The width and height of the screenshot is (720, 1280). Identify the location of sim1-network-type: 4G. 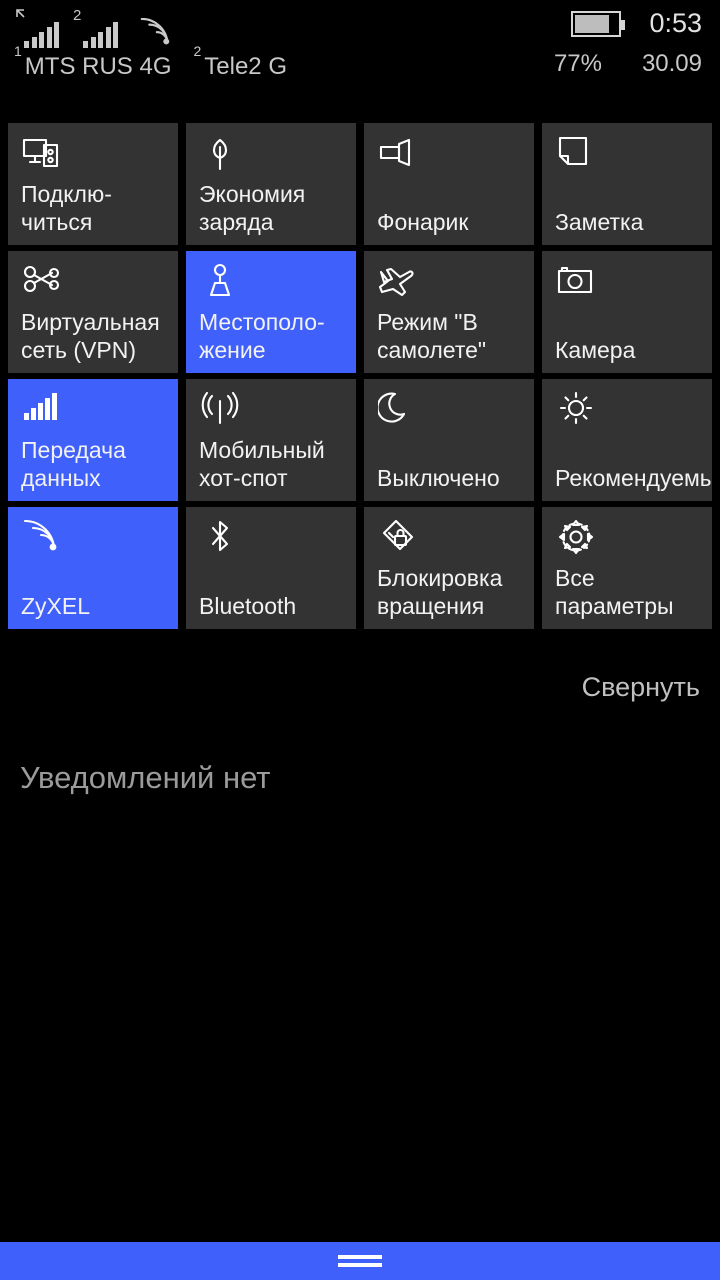
(155, 66).